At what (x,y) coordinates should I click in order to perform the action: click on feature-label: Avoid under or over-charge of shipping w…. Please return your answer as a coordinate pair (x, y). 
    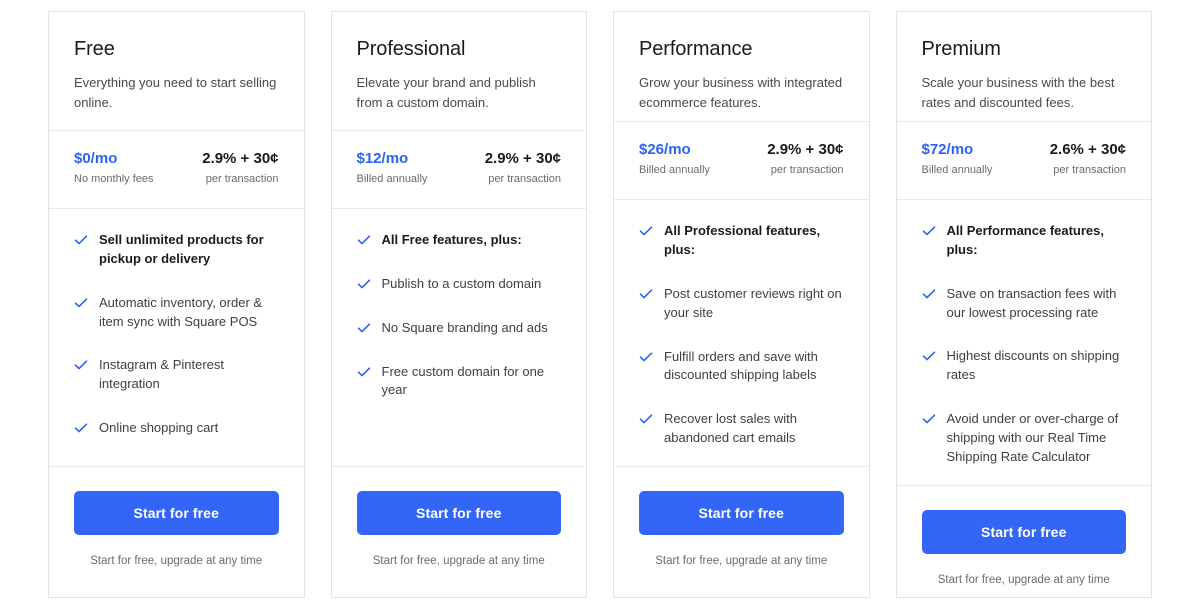
    Looking at the image, I should click on (1032, 437).